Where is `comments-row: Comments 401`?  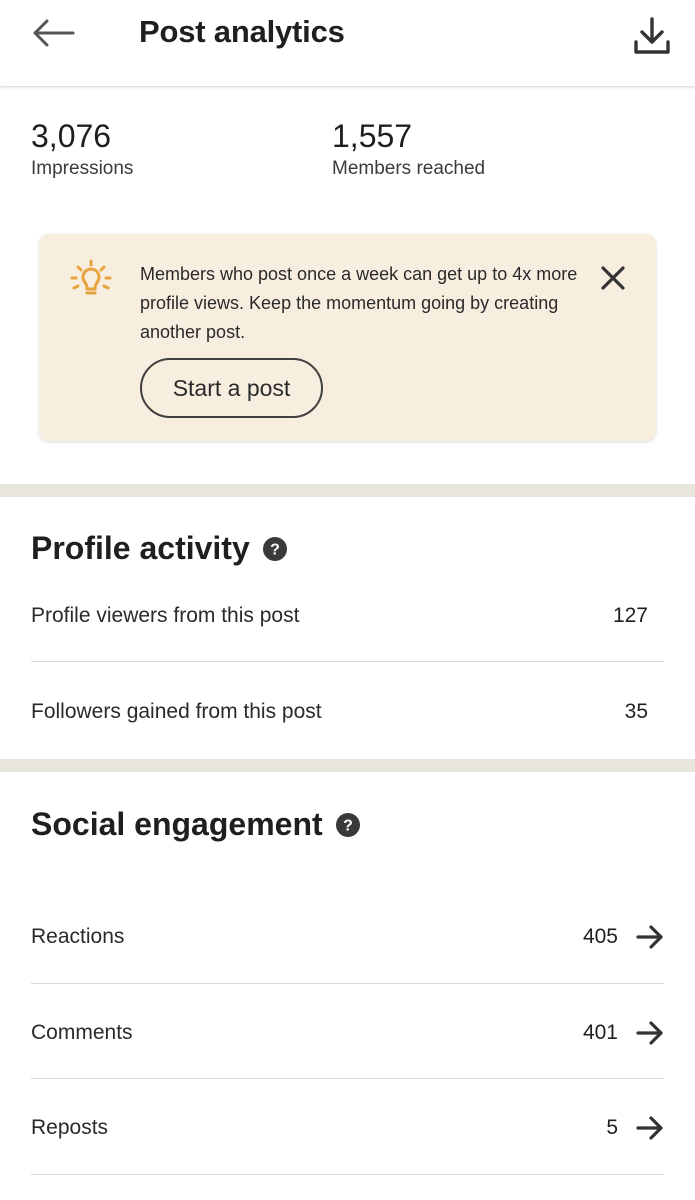
comments-row: Comments 401 is located at coordinates (347, 1033).